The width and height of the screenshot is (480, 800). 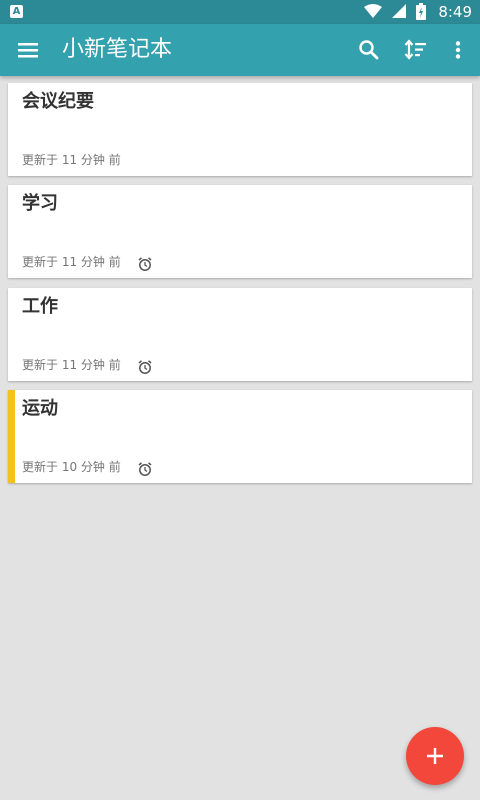 What do you see at coordinates (240, 12) in the screenshot?
I see `status-bar: A 8:49` at bounding box center [240, 12].